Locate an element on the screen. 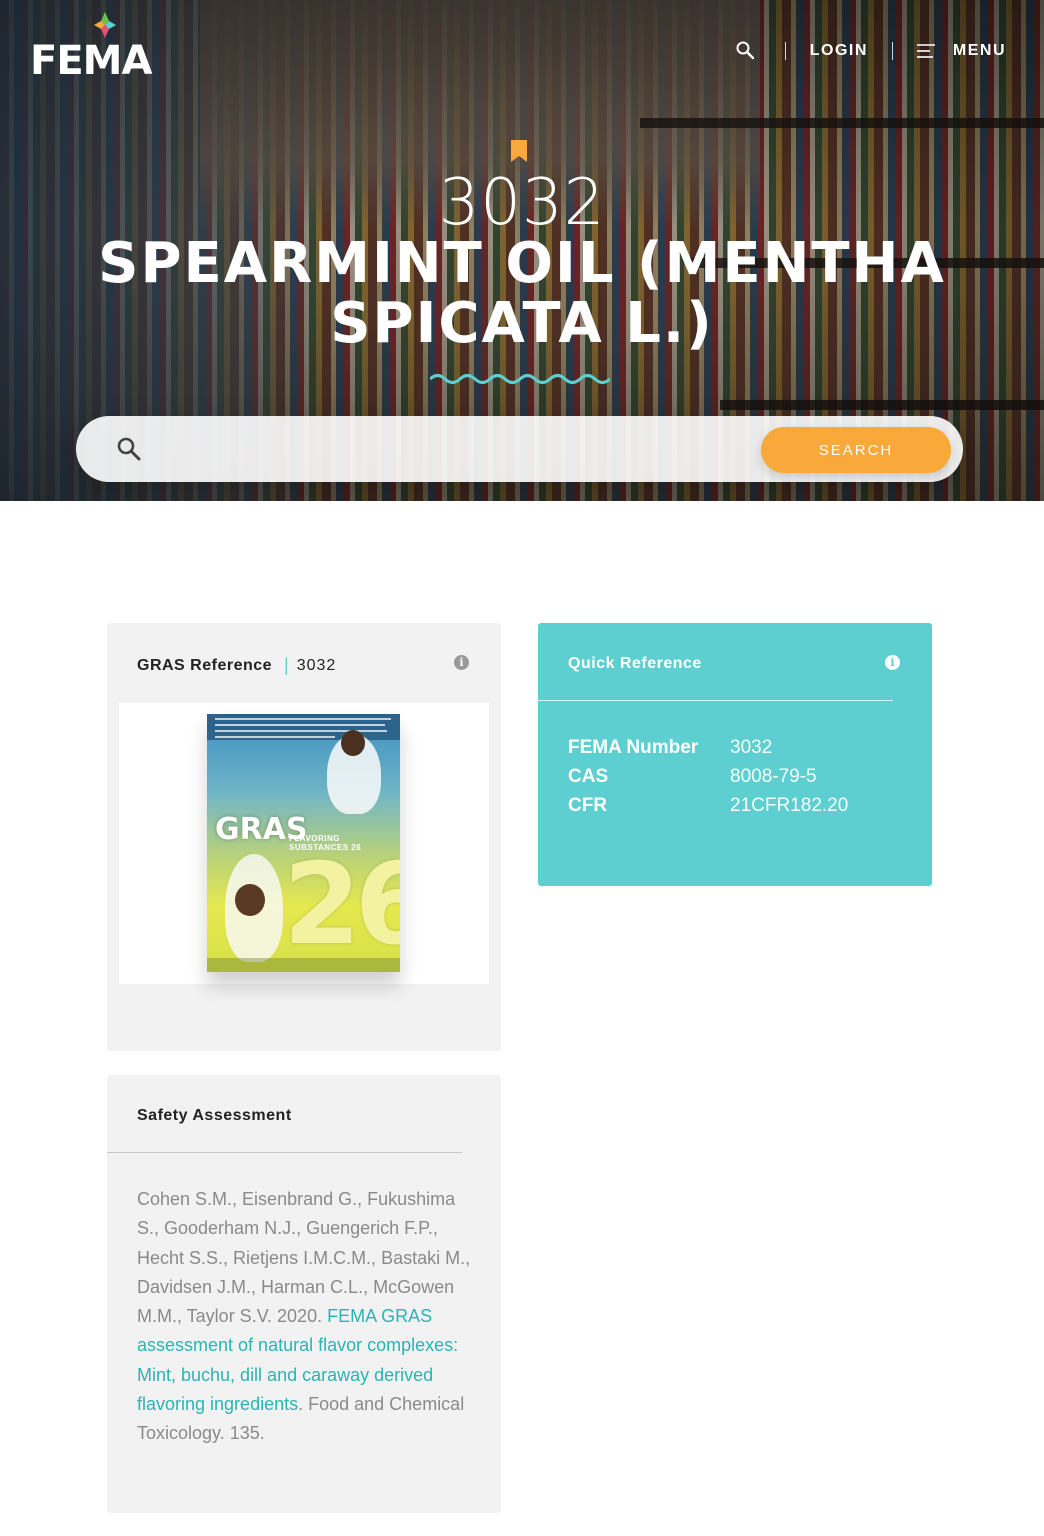 The image size is (1044, 1536). quick-reference-label: CAS is located at coordinates (588, 776).